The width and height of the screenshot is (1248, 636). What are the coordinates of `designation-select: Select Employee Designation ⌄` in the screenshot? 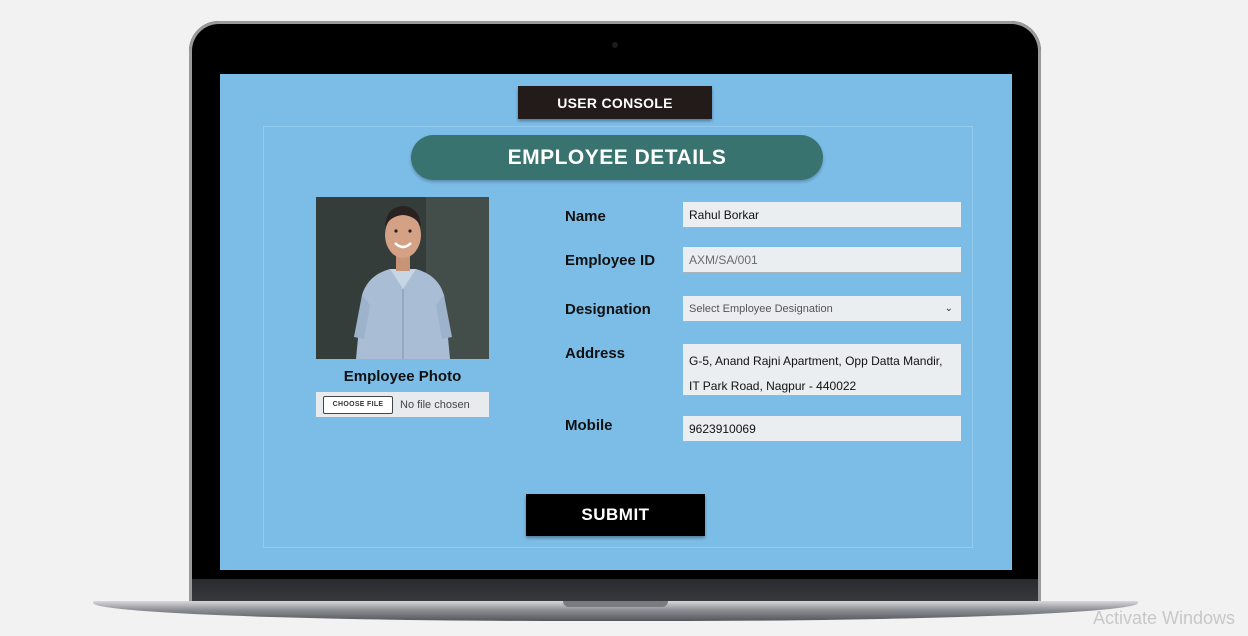 It's located at (822, 309).